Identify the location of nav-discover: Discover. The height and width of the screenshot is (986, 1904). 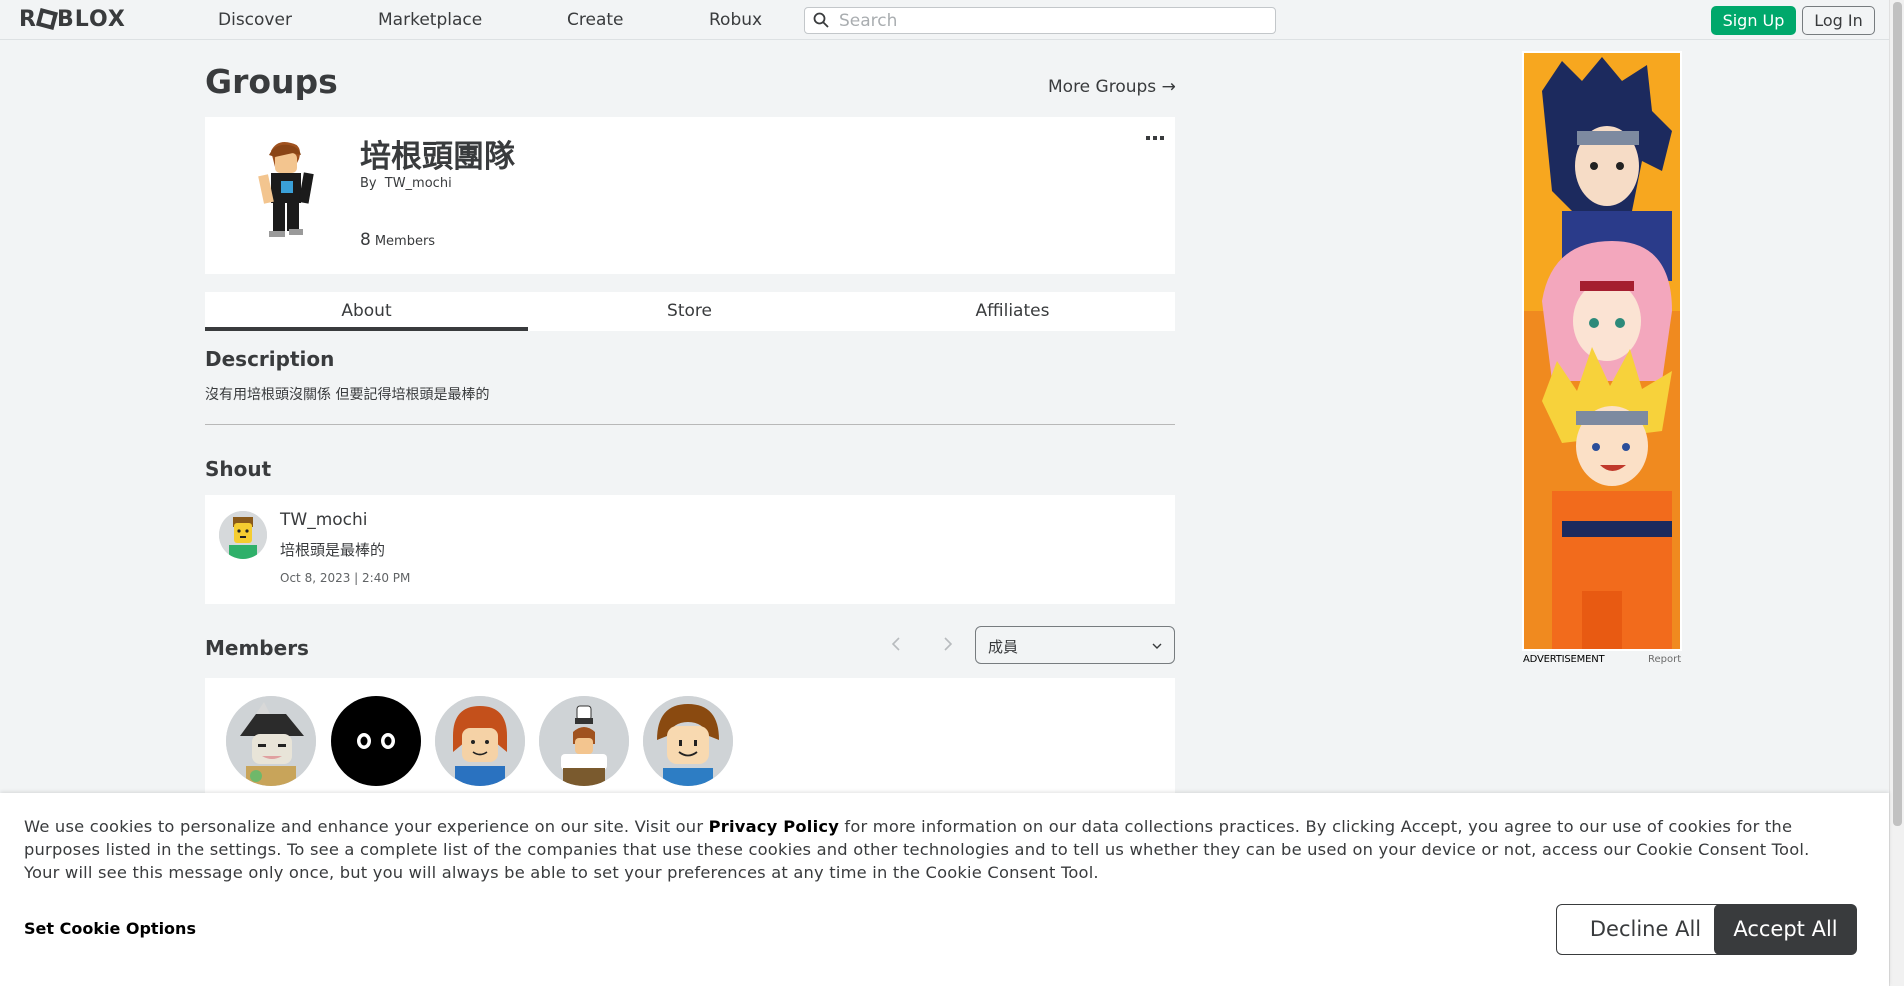
(255, 20).